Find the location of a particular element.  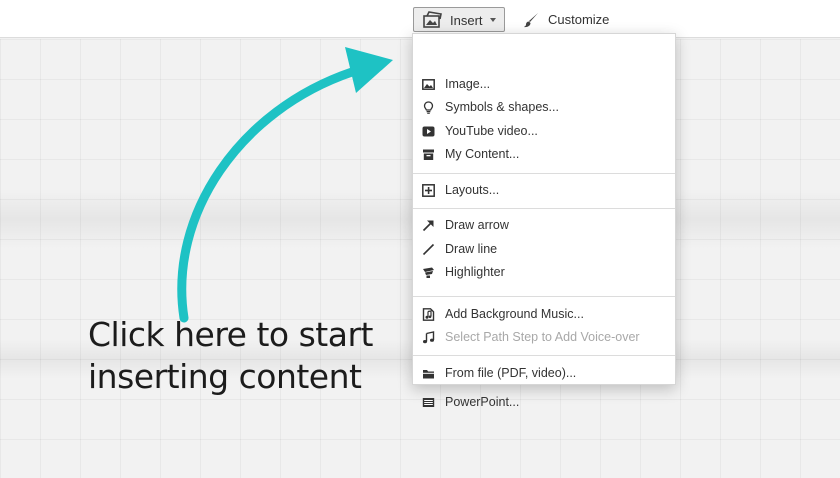

insert-button-label: Insert is located at coordinates (466, 20).